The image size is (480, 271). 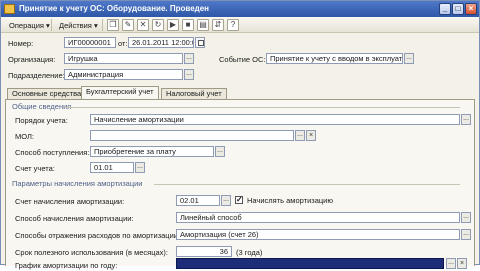 I want to click on tab-accounting: Бухгалтерский учет, so click(x=120, y=92).